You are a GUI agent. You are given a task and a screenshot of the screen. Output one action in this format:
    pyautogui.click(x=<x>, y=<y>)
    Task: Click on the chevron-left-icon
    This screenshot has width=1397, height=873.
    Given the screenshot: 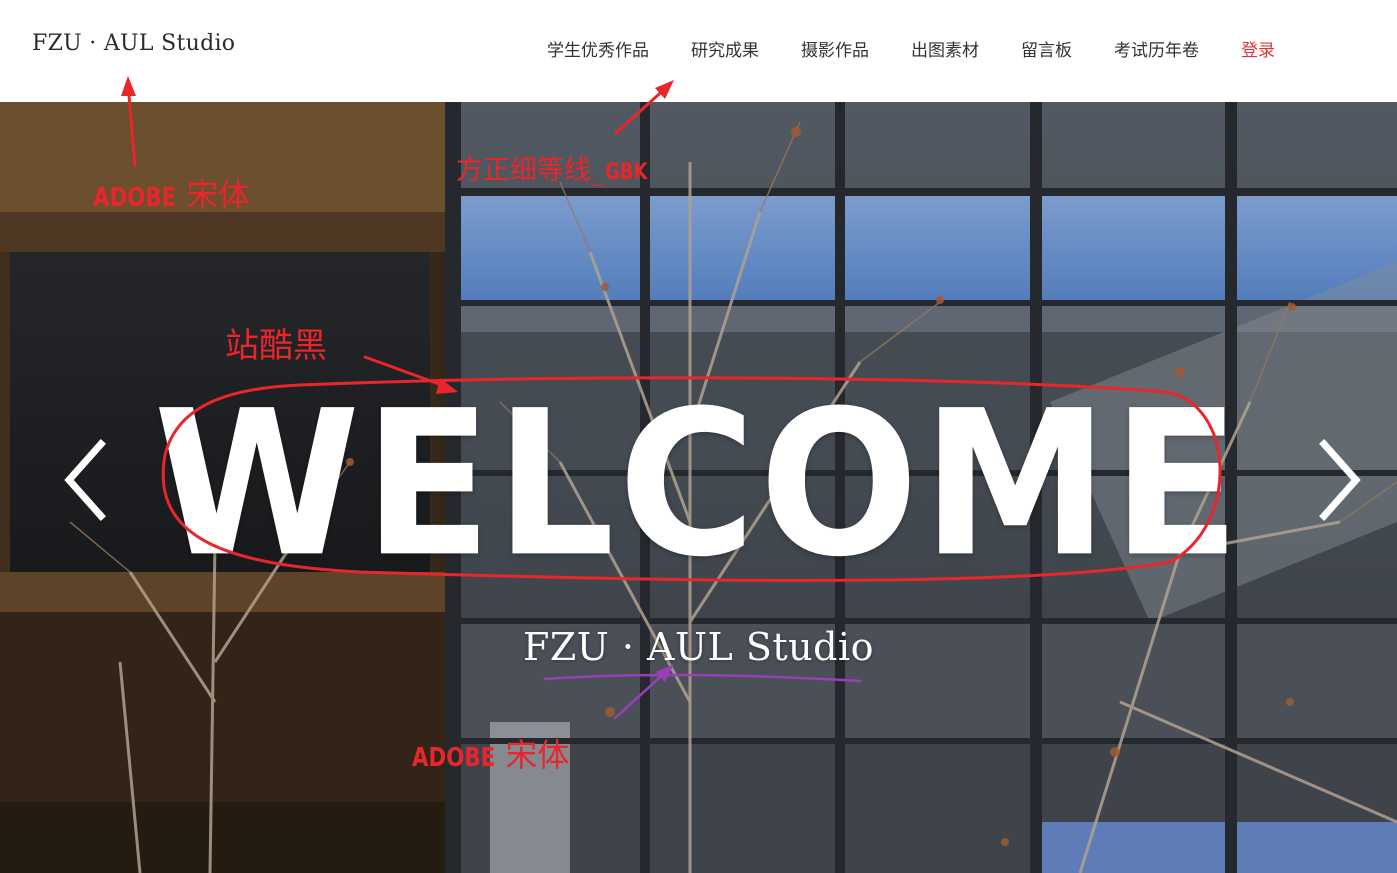 What is the action you would take?
    pyautogui.click(x=85, y=480)
    